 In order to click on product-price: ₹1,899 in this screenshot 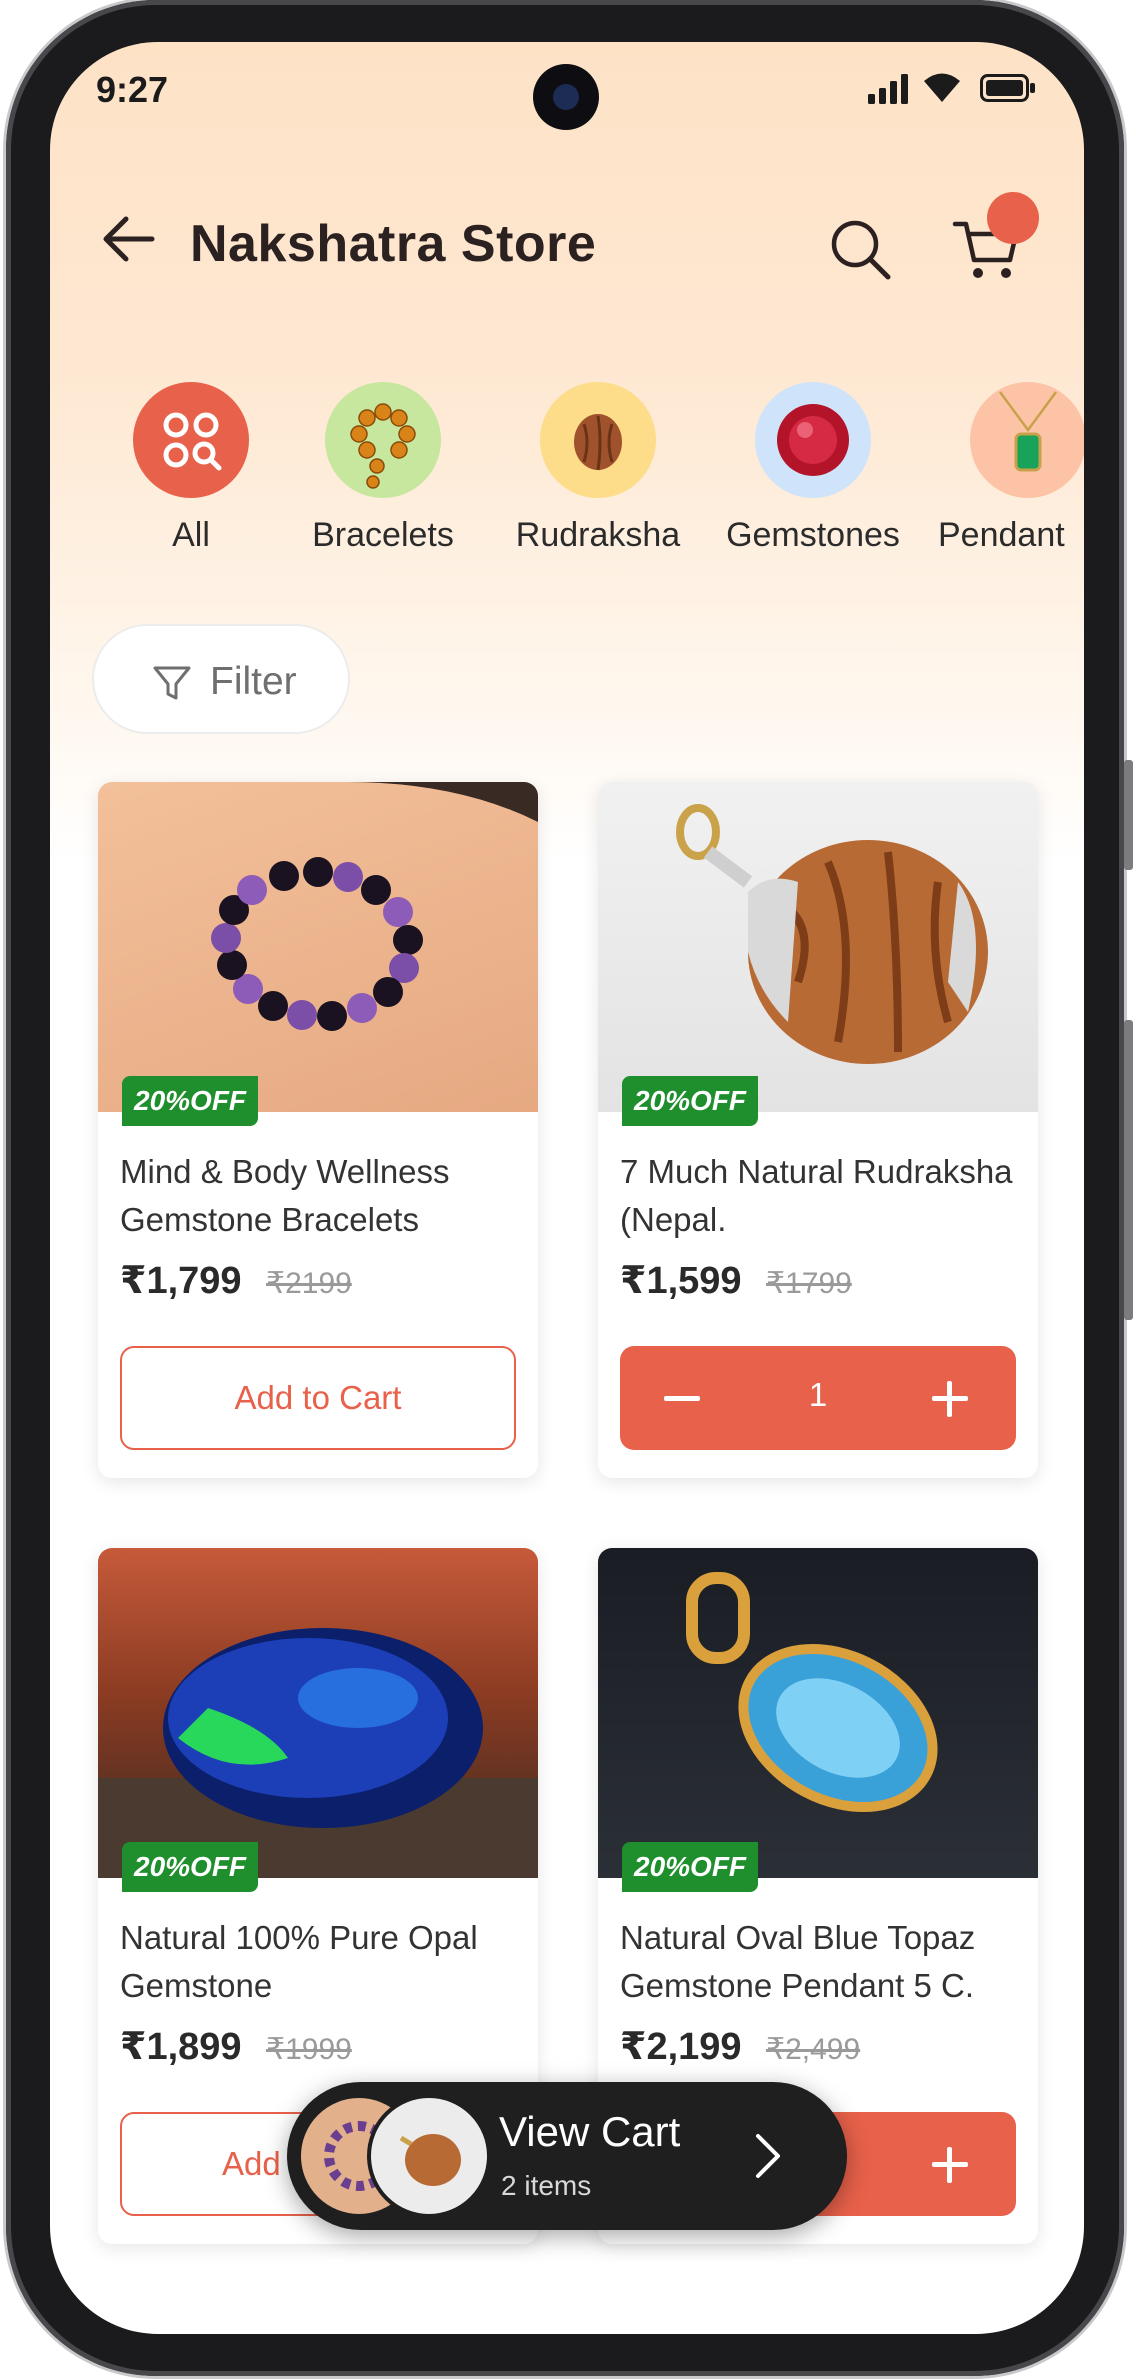, I will do `click(181, 2047)`.